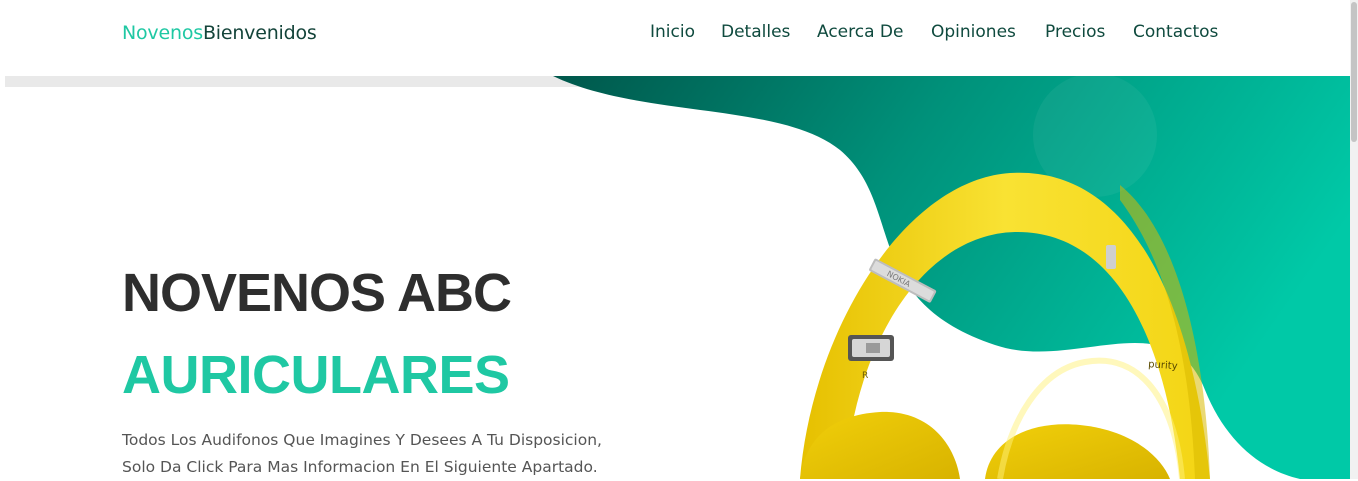 The image size is (1358, 481). What do you see at coordinates (1111, 257) in the screenshot?
I see `right-hinge` at bounding box center [1111, 257].